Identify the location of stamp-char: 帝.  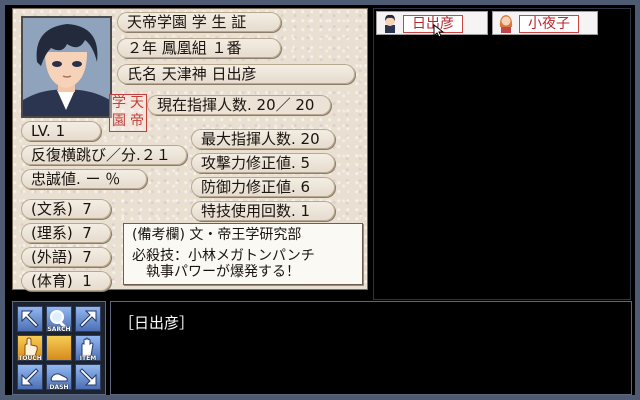
(137, 121).